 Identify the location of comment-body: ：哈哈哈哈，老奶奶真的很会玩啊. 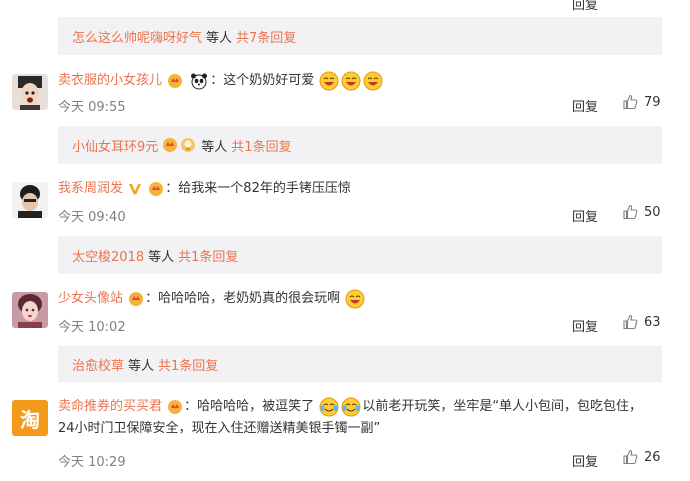
(243, 298).